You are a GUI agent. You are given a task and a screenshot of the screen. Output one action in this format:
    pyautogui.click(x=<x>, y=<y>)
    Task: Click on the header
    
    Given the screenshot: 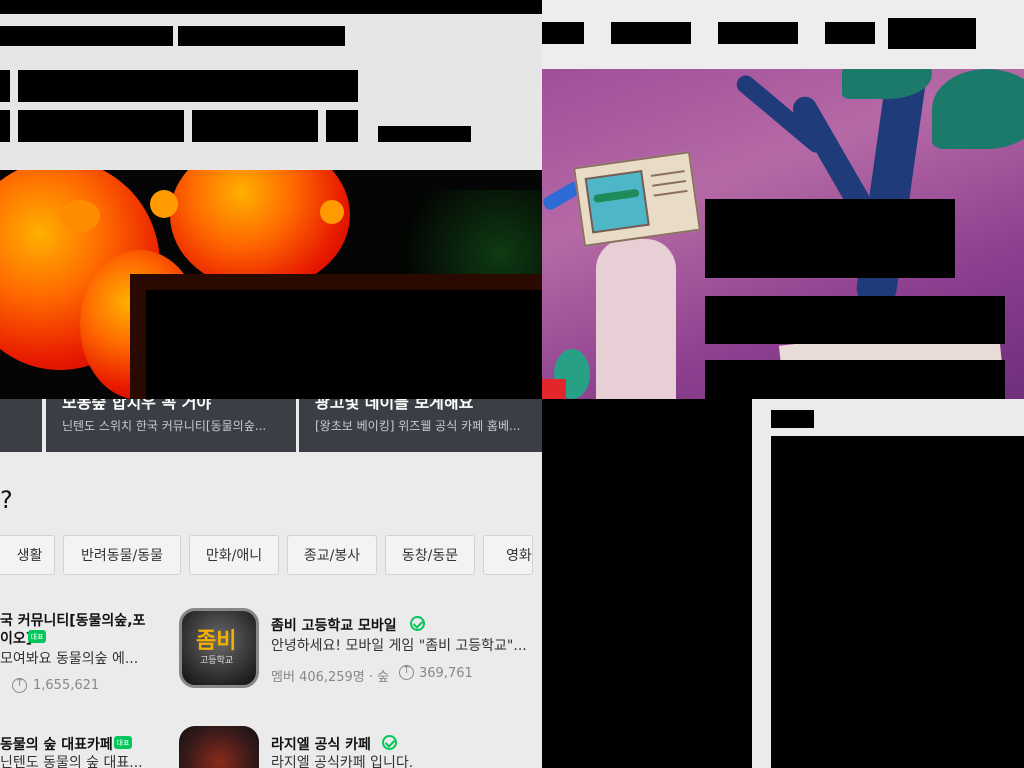 What is the action you would take?
    pyautogui.click(x=271, y=92)
    